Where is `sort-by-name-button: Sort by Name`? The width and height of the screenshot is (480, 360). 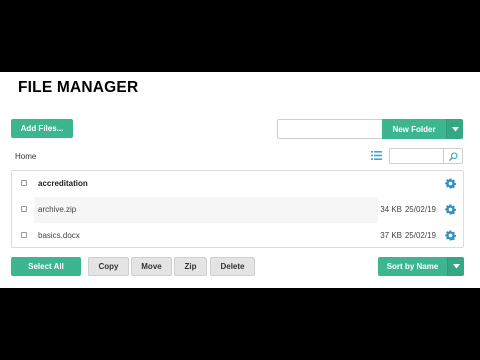
sort-by-name-button: Sort by Name is located at coordinates (412, 266).